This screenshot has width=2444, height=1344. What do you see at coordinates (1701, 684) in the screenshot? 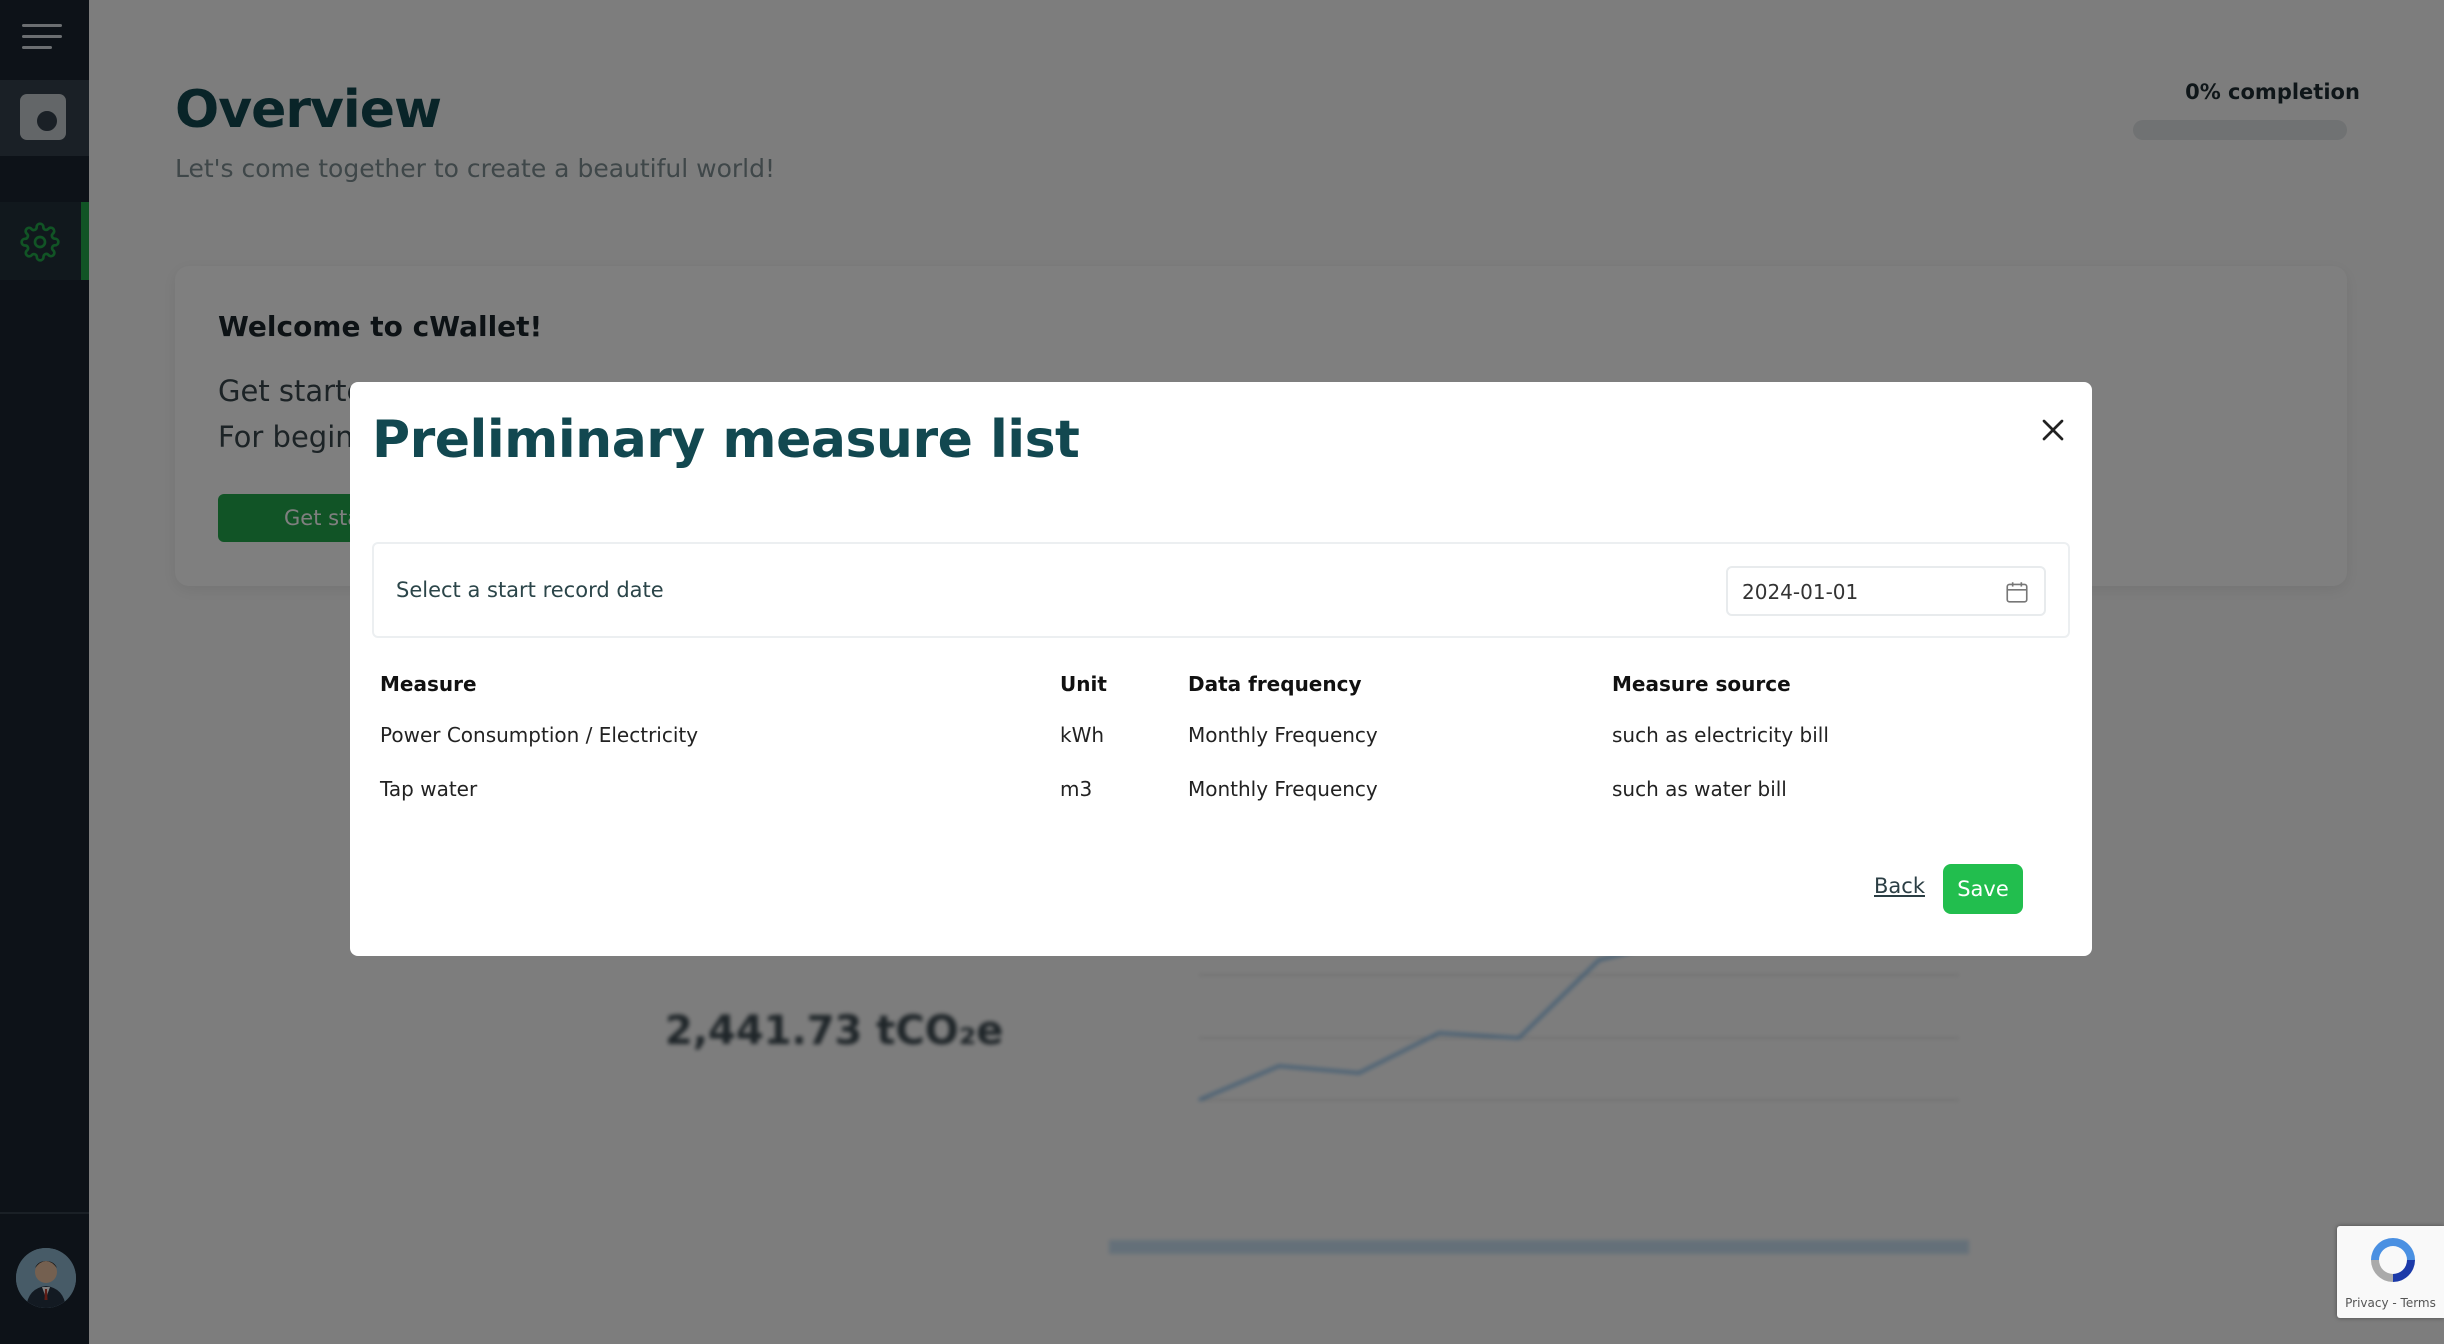
I see `column-header-source: Measure source` at bounding box center [1701, 684].